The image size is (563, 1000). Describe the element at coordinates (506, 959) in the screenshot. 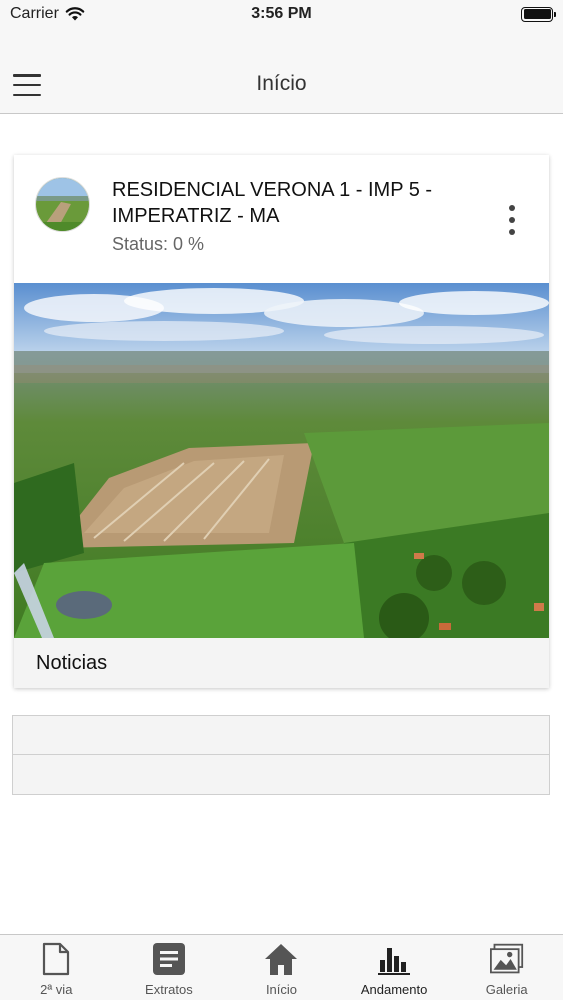

I see `gallery-icon` at that location.